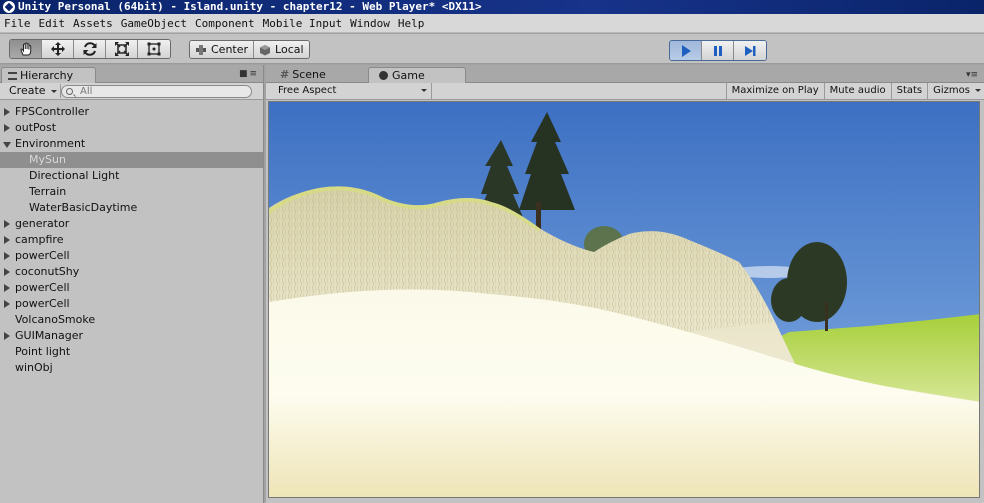 The image size is (984, 503). What do you see at coordinates (156, 91) in the screenshot?
I see `hierarchy-search-input: All` at bounding box center [156, 91].